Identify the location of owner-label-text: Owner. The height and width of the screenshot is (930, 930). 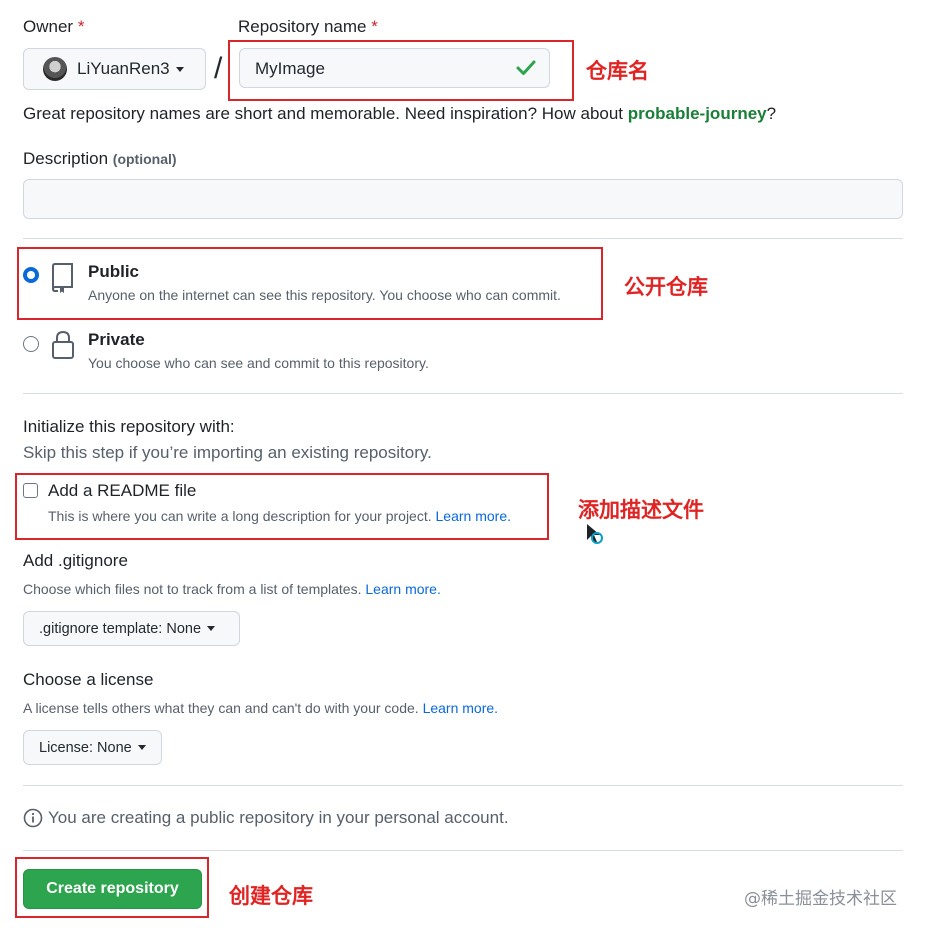
(48, 26).